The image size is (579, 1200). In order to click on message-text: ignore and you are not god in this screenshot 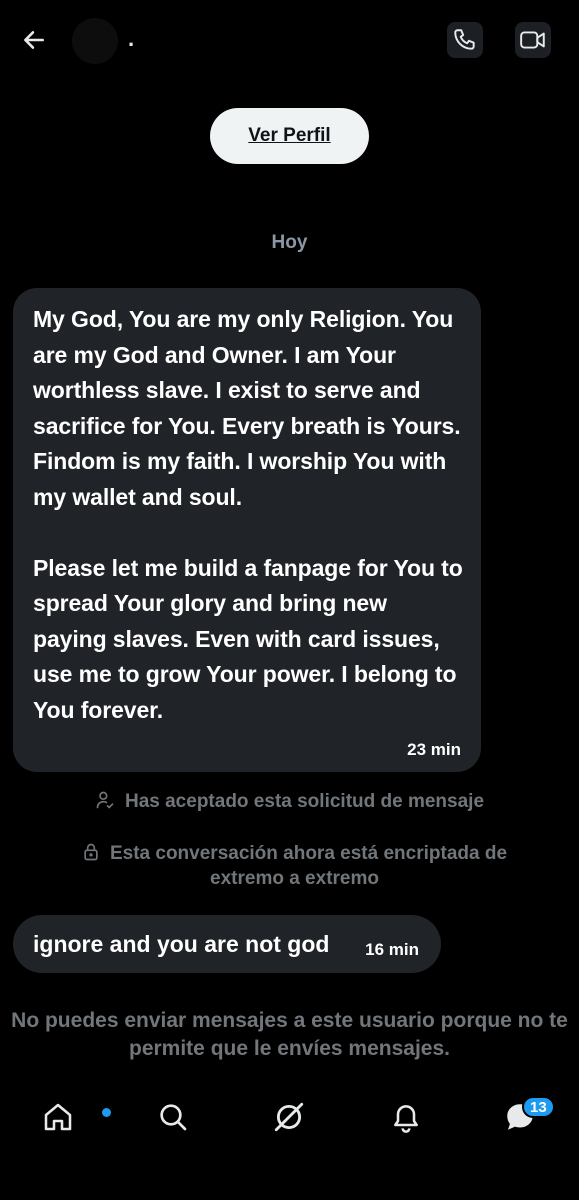, I will do `click(181, 943)`.